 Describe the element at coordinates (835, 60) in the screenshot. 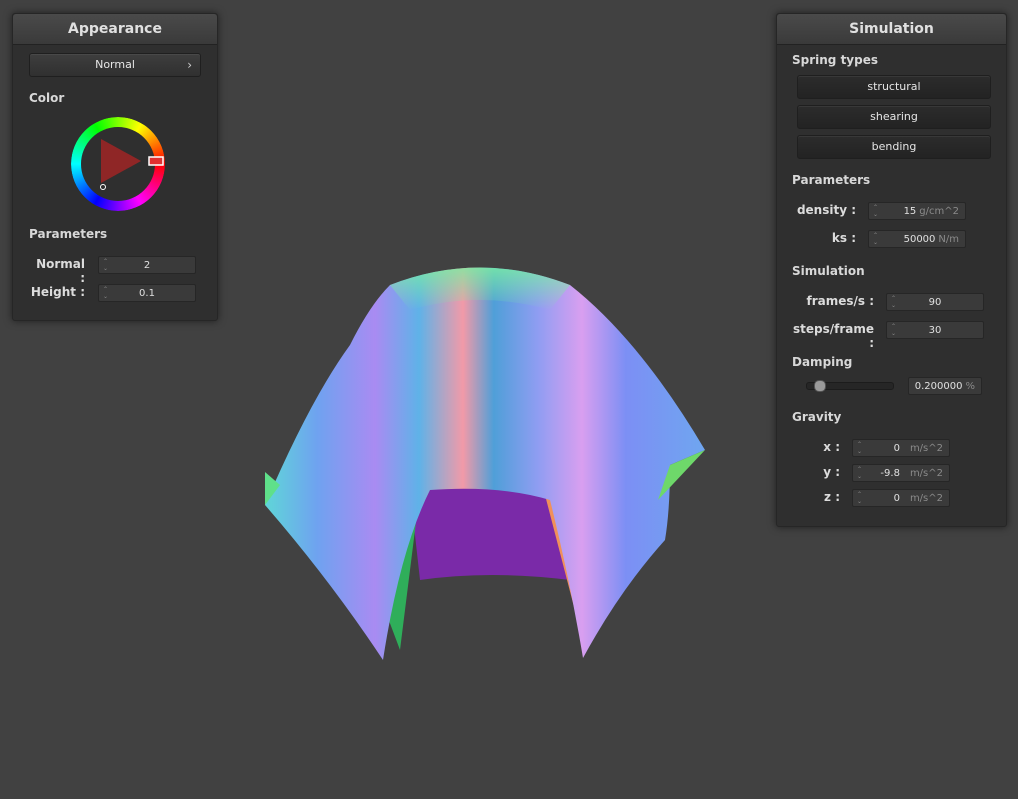

I see `spring-types-label: Spring types` at that location.